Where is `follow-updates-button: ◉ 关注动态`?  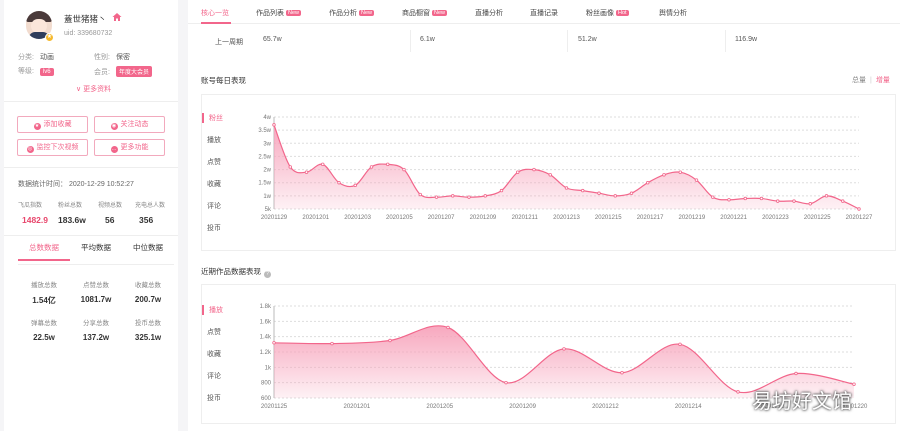
follow-updates-button: ◉ 关注动态 is located at coordinates (129, 124).